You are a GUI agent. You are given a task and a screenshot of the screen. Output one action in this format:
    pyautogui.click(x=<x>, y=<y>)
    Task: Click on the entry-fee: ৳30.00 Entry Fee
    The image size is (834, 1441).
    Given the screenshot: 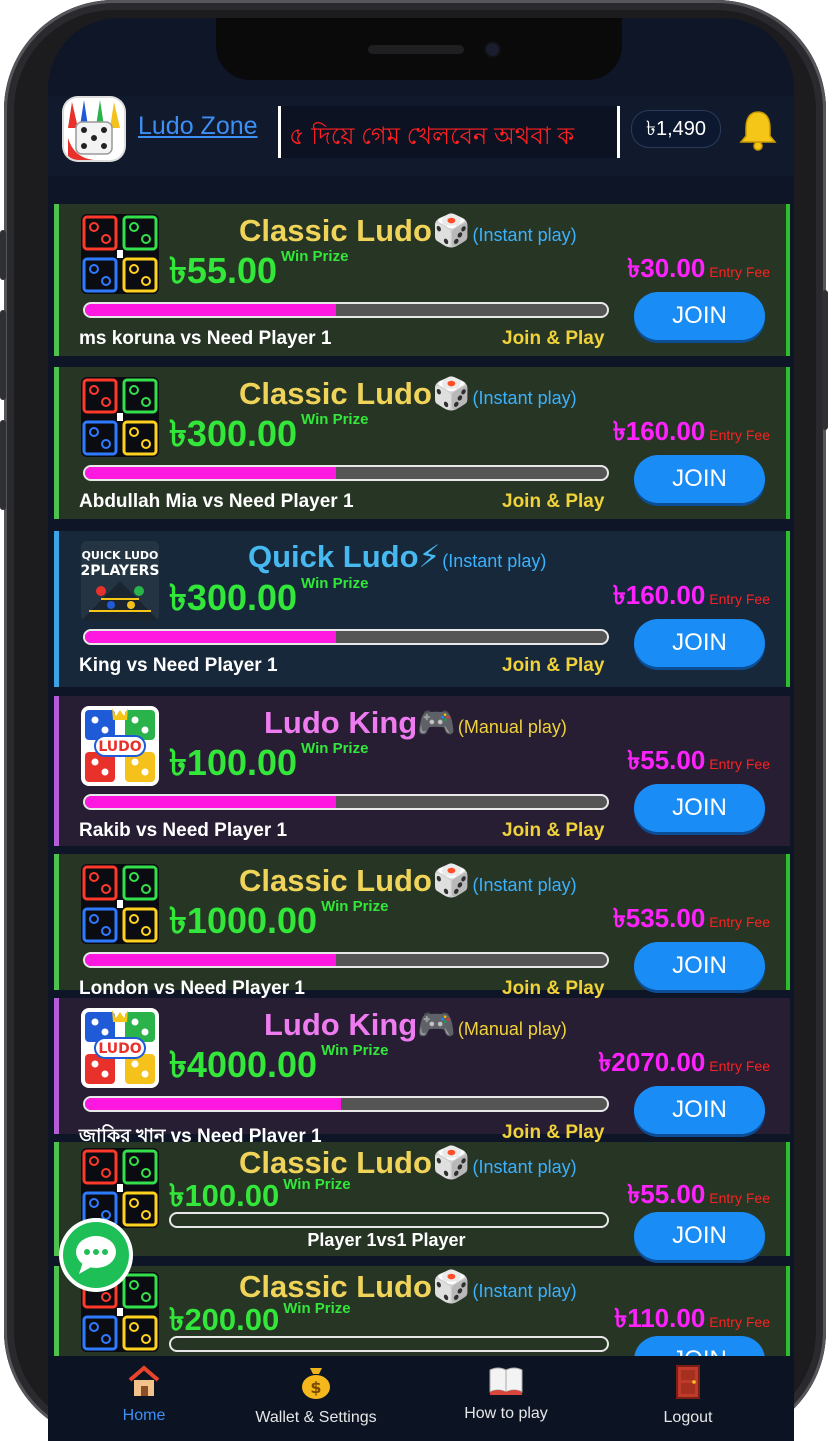 What is the action you would take?
    pyautogui.click(x=698, y=270)
    